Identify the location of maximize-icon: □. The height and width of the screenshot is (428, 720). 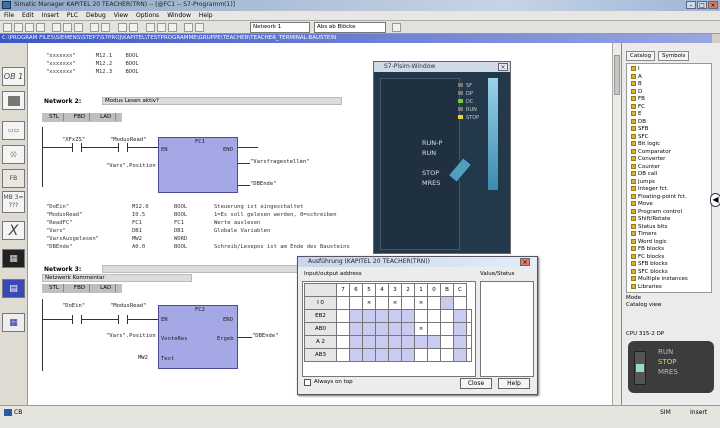
(702, 5).